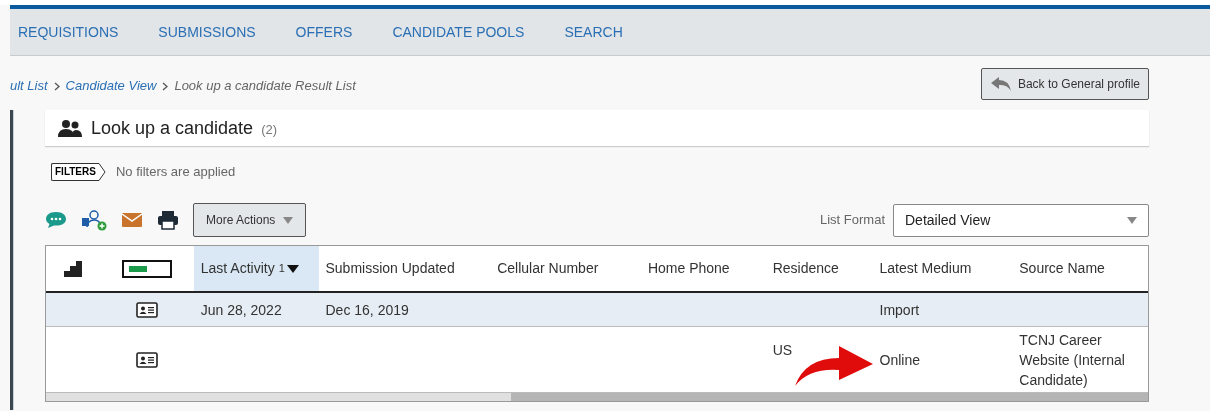  What do you see at coordinates (782, 350) in the screenshot?
I see `table-cell-text: US` at bounding box center [782, 350].